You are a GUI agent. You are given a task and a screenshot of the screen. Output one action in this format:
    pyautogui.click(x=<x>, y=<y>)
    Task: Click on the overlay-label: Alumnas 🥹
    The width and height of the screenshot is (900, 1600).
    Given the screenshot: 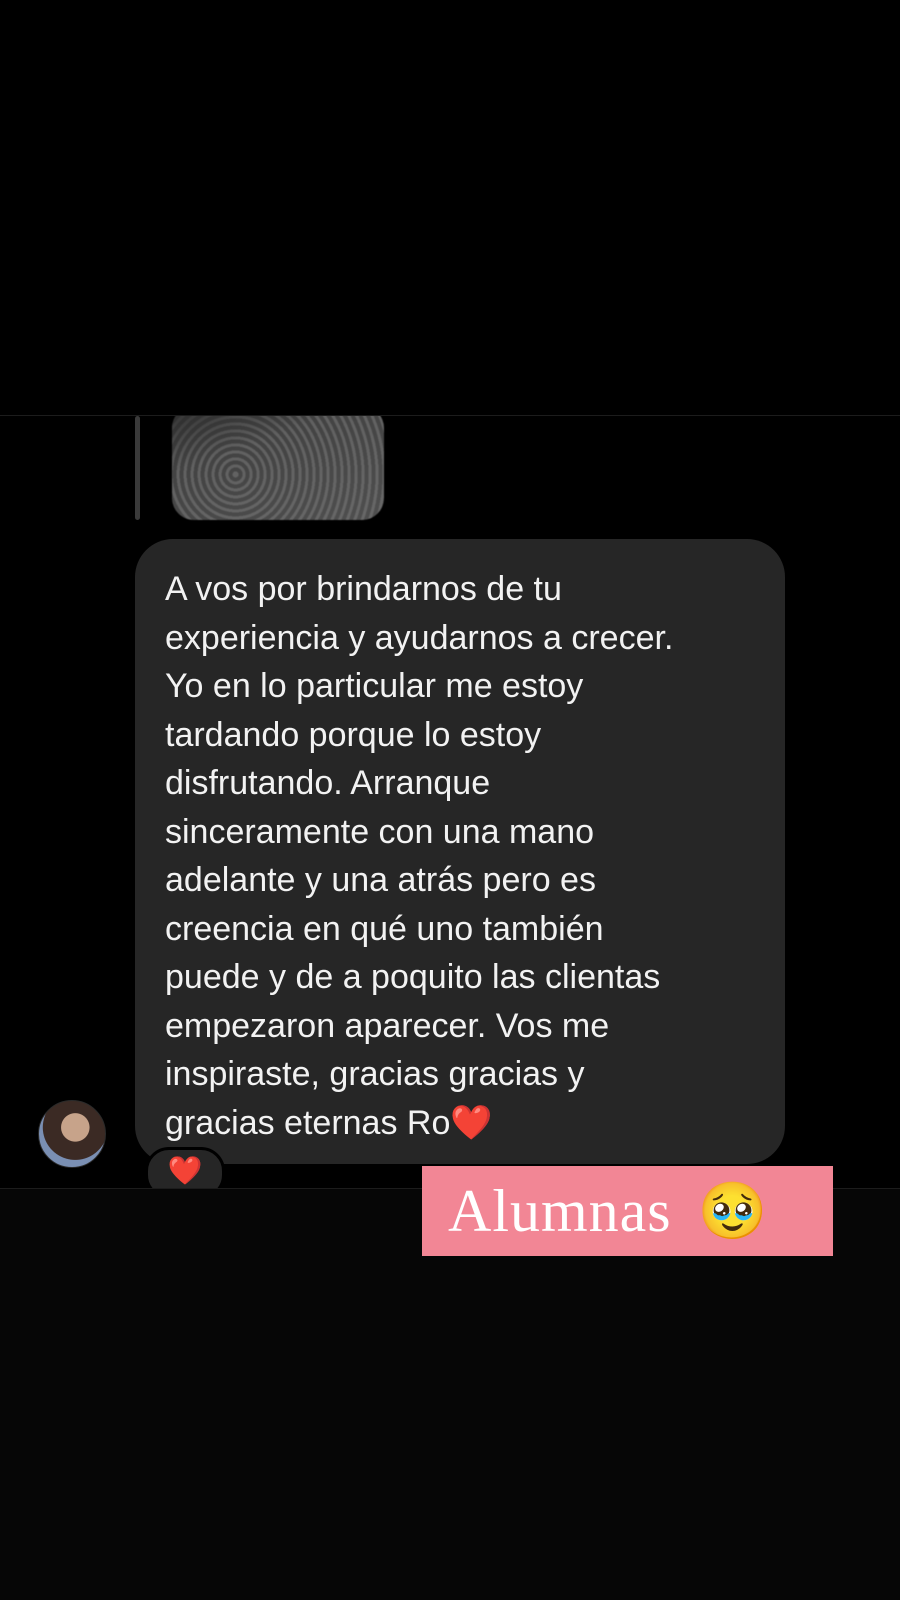 What is the action you would take?
    pyautogui.click(x=627, y=1211)
    